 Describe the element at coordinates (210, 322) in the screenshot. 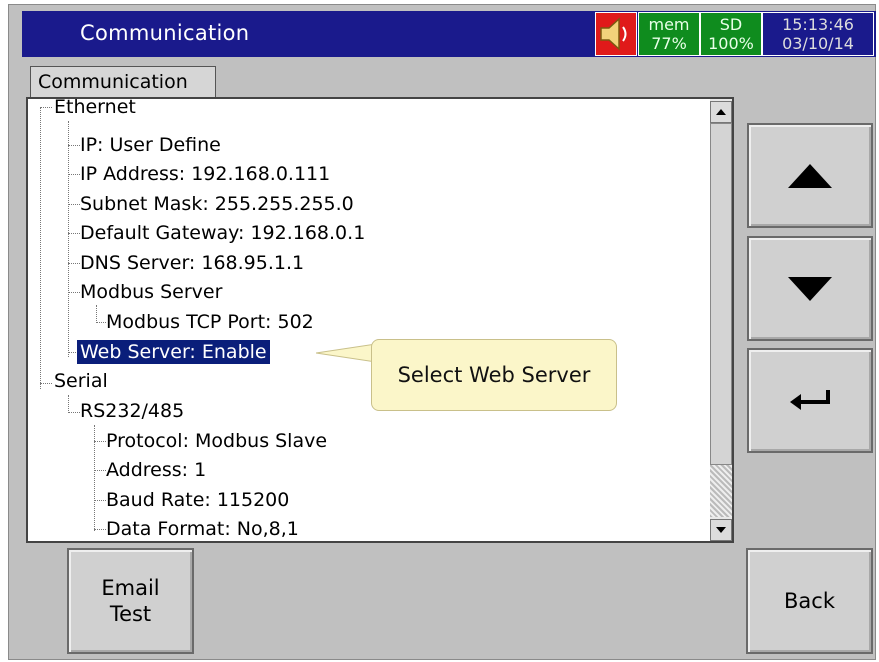

I see `tree-node-modbus-port: Modbus TCP Port: 502` at that location.